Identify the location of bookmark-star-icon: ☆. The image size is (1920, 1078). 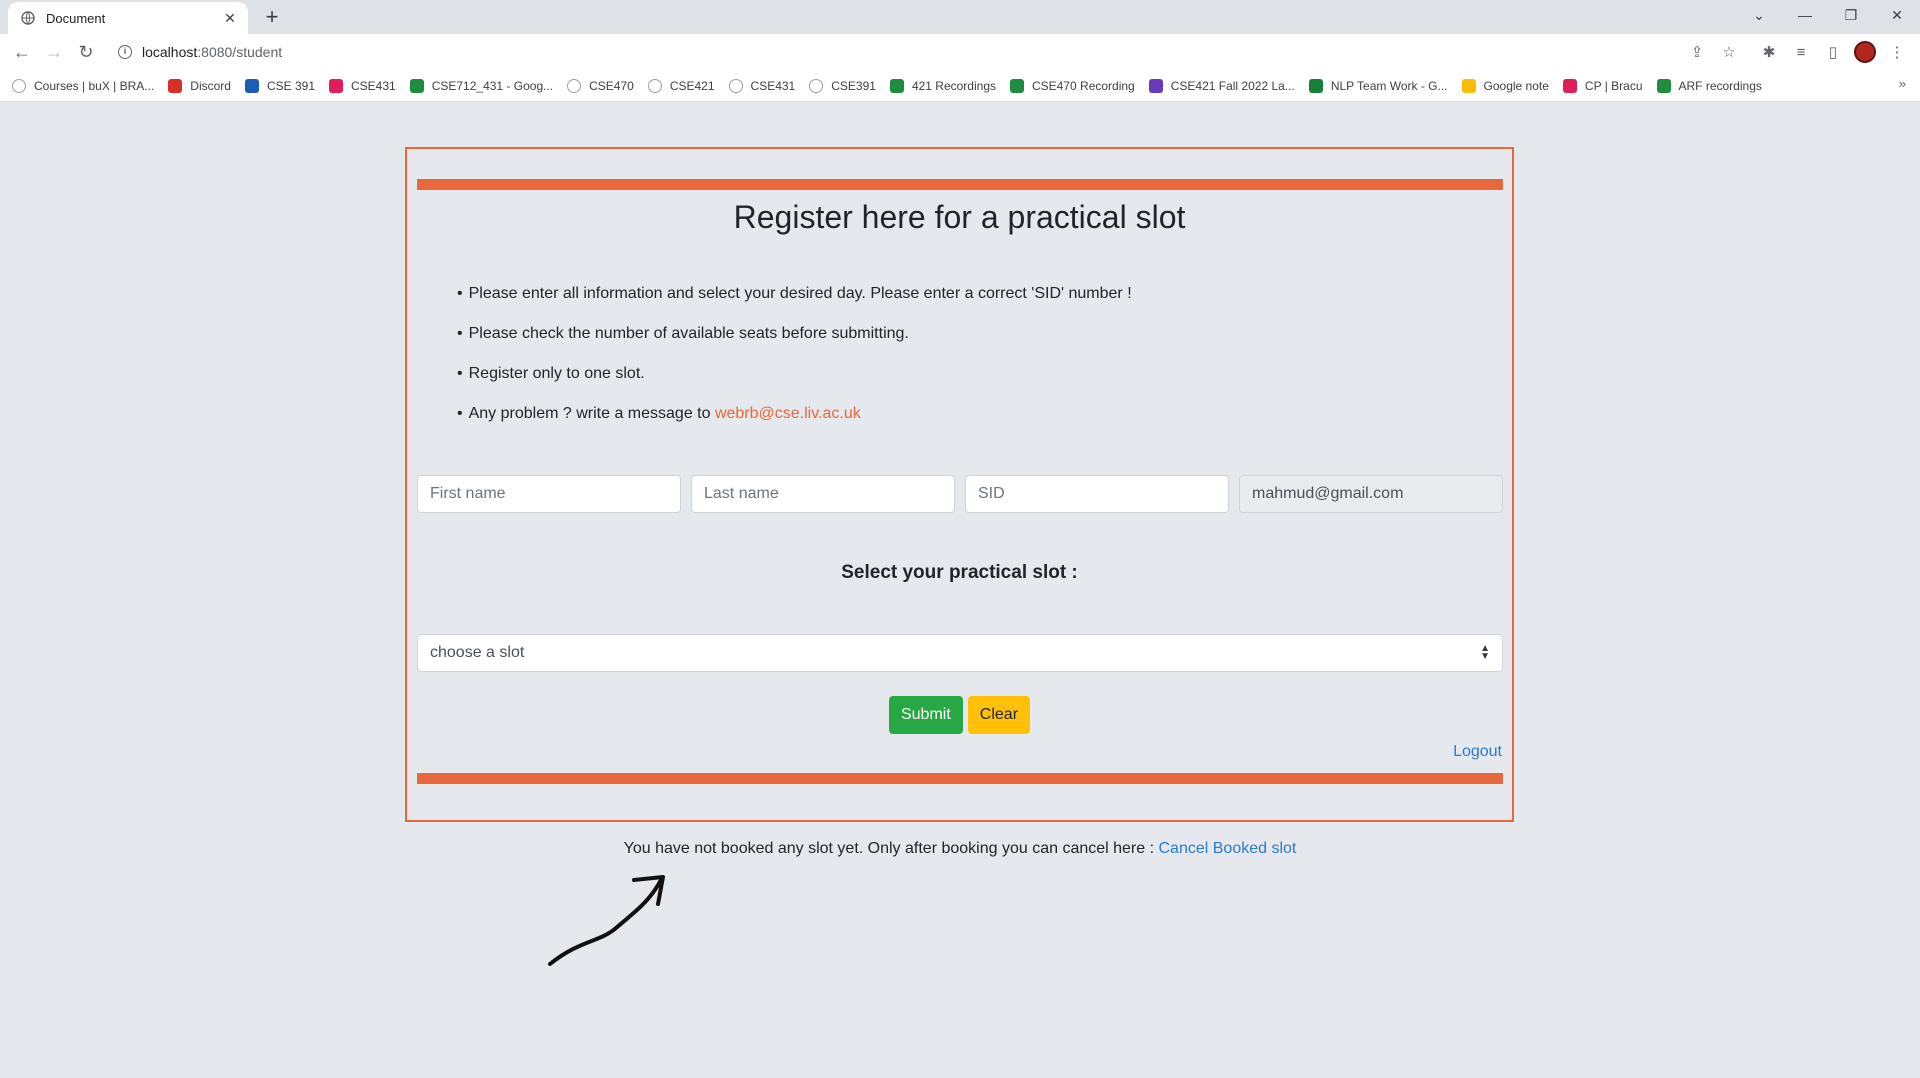
(1729, 52).